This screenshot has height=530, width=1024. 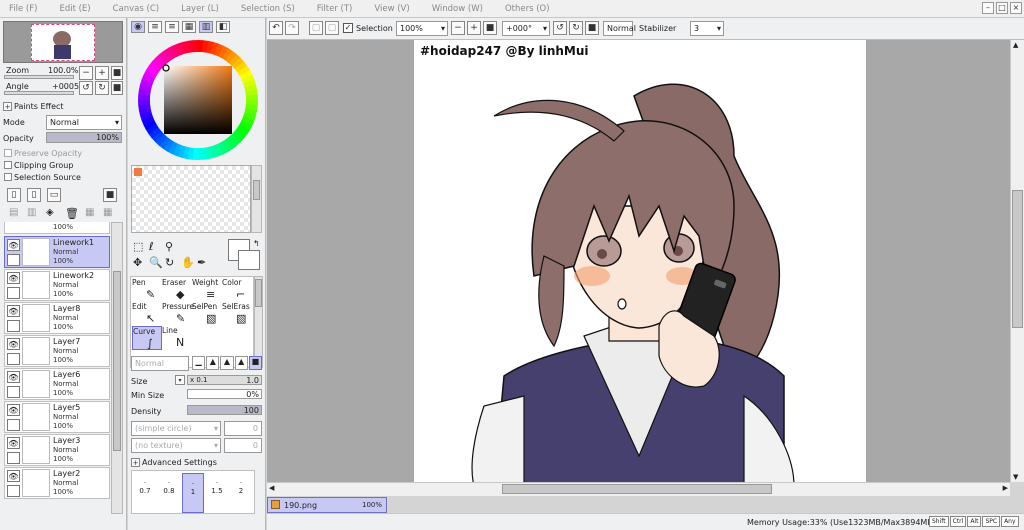 I want to click on new-folder-icon: ▭, so click(x=54, y=195).